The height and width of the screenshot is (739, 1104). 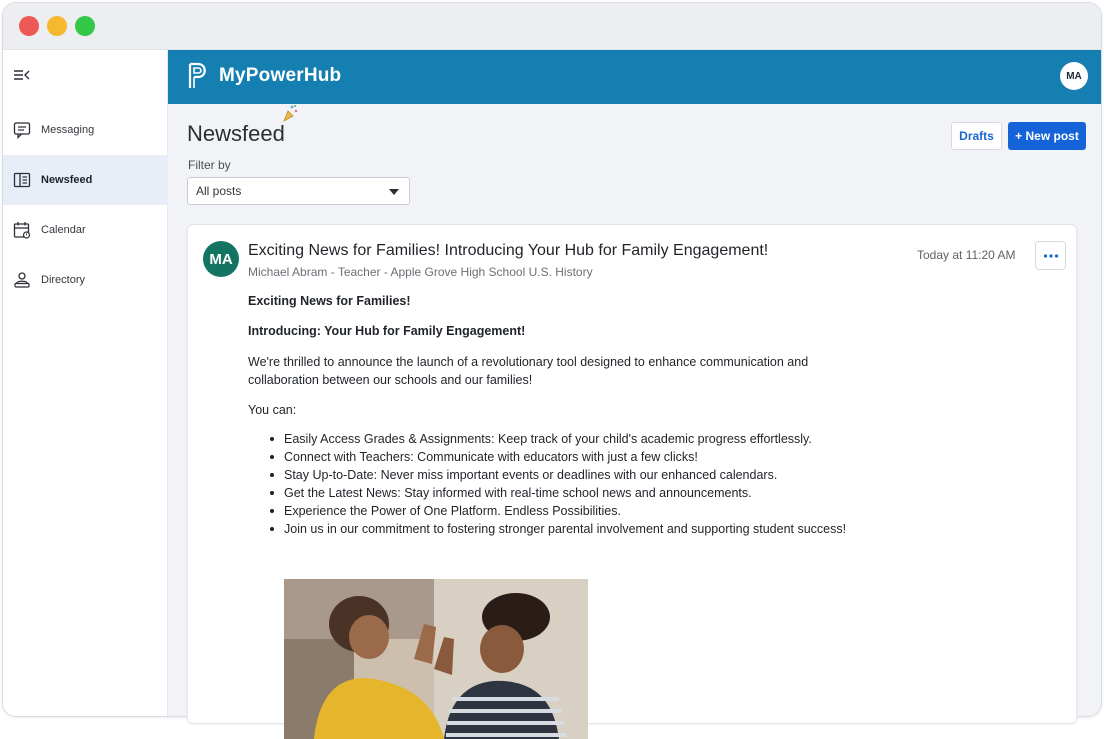 I want to click on sidebar-item-messaging: Messaging, so click(x=85, y=130).